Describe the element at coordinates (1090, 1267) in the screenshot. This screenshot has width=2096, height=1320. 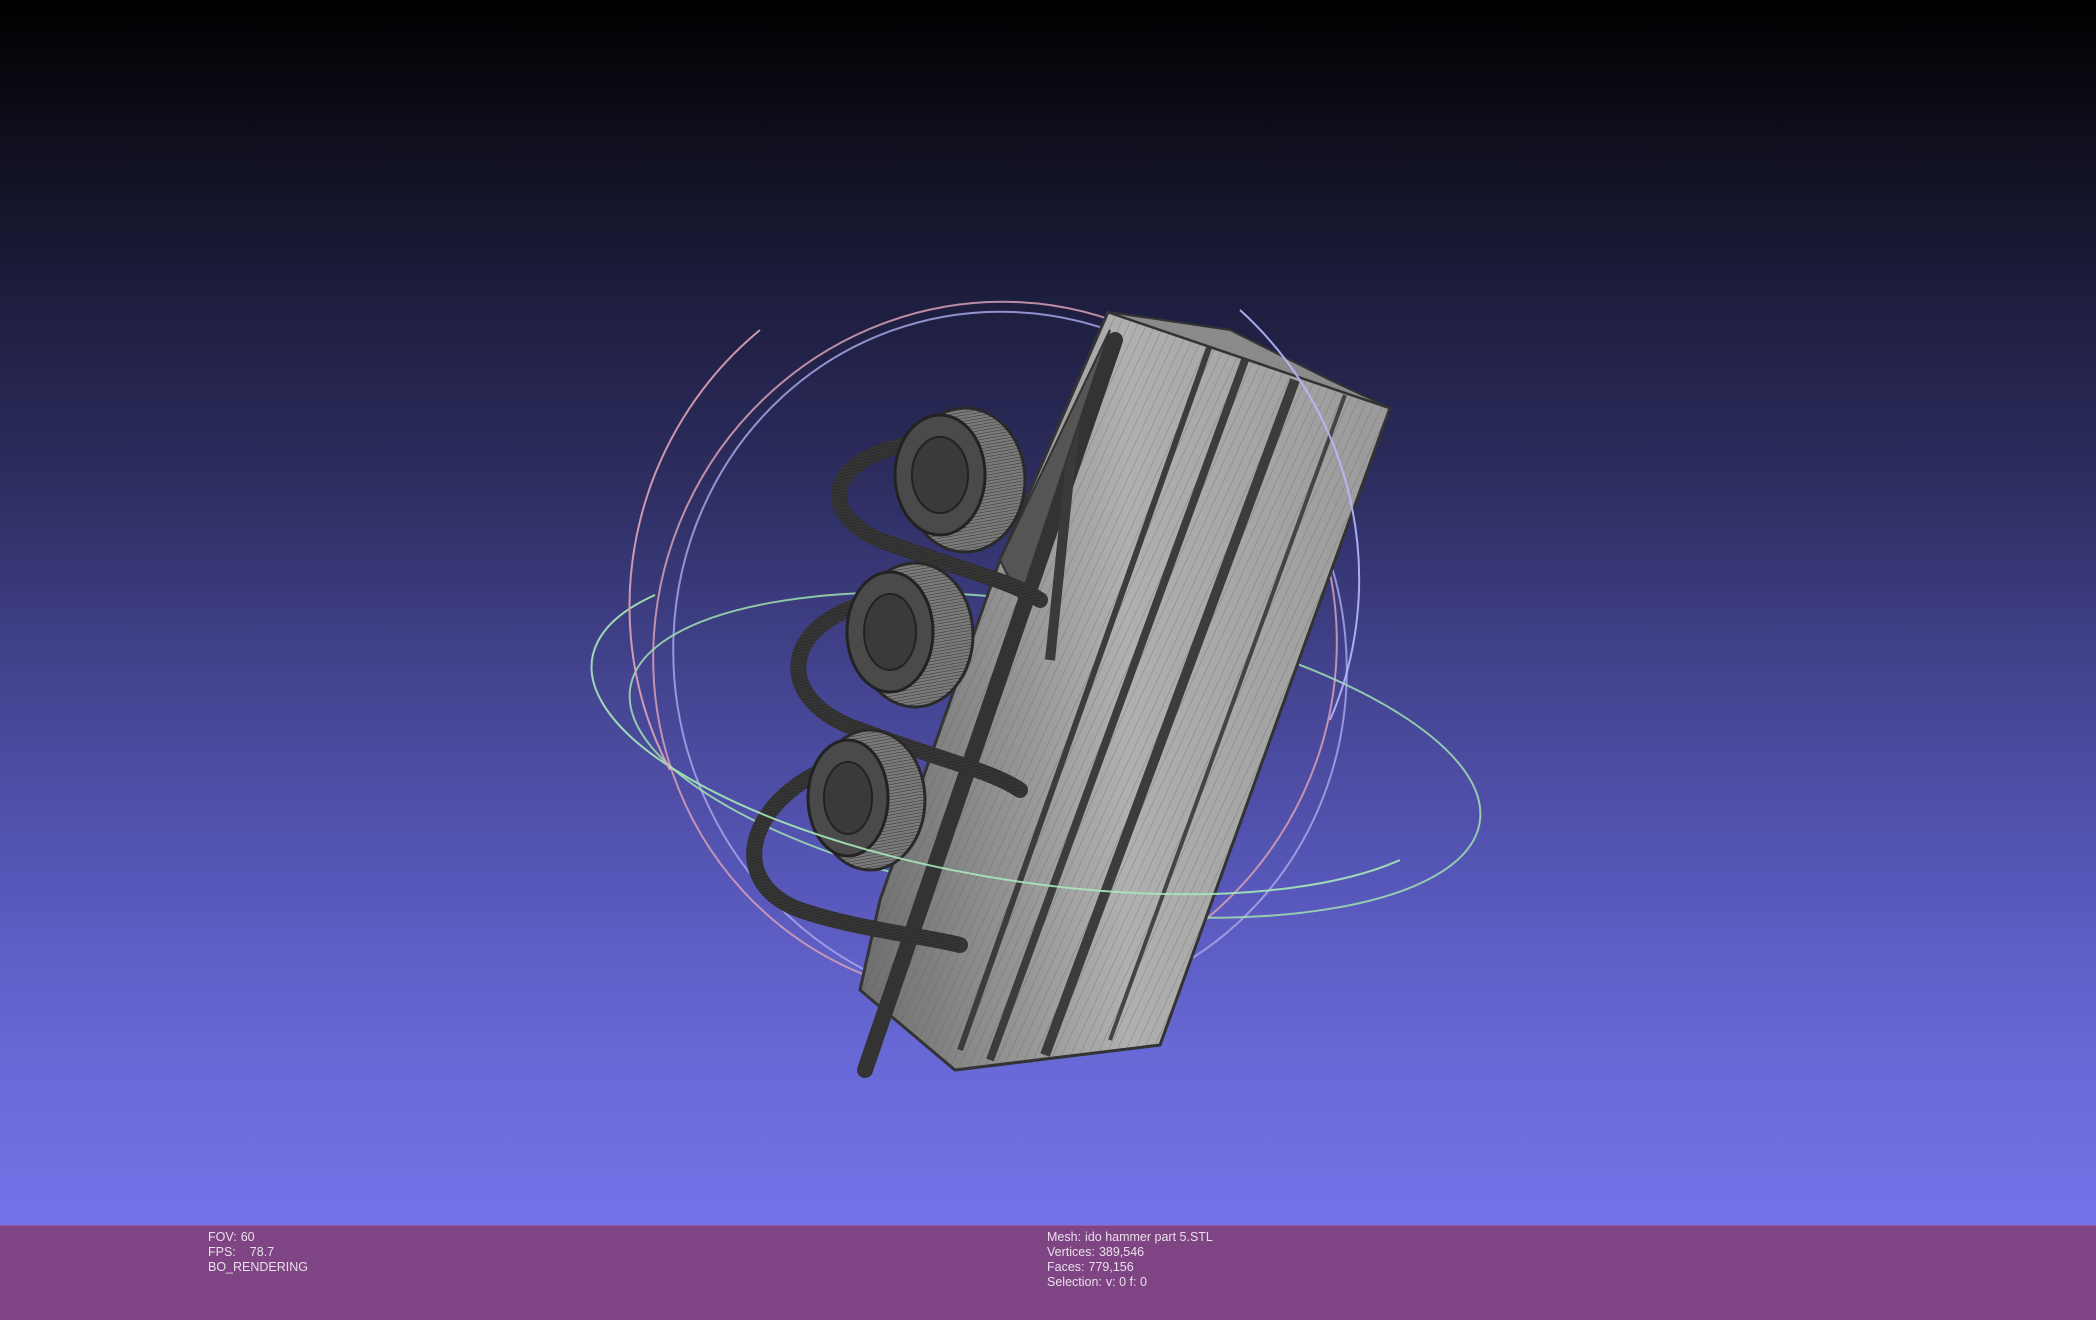
I see `face-count: Faces: 779,156` at that location.